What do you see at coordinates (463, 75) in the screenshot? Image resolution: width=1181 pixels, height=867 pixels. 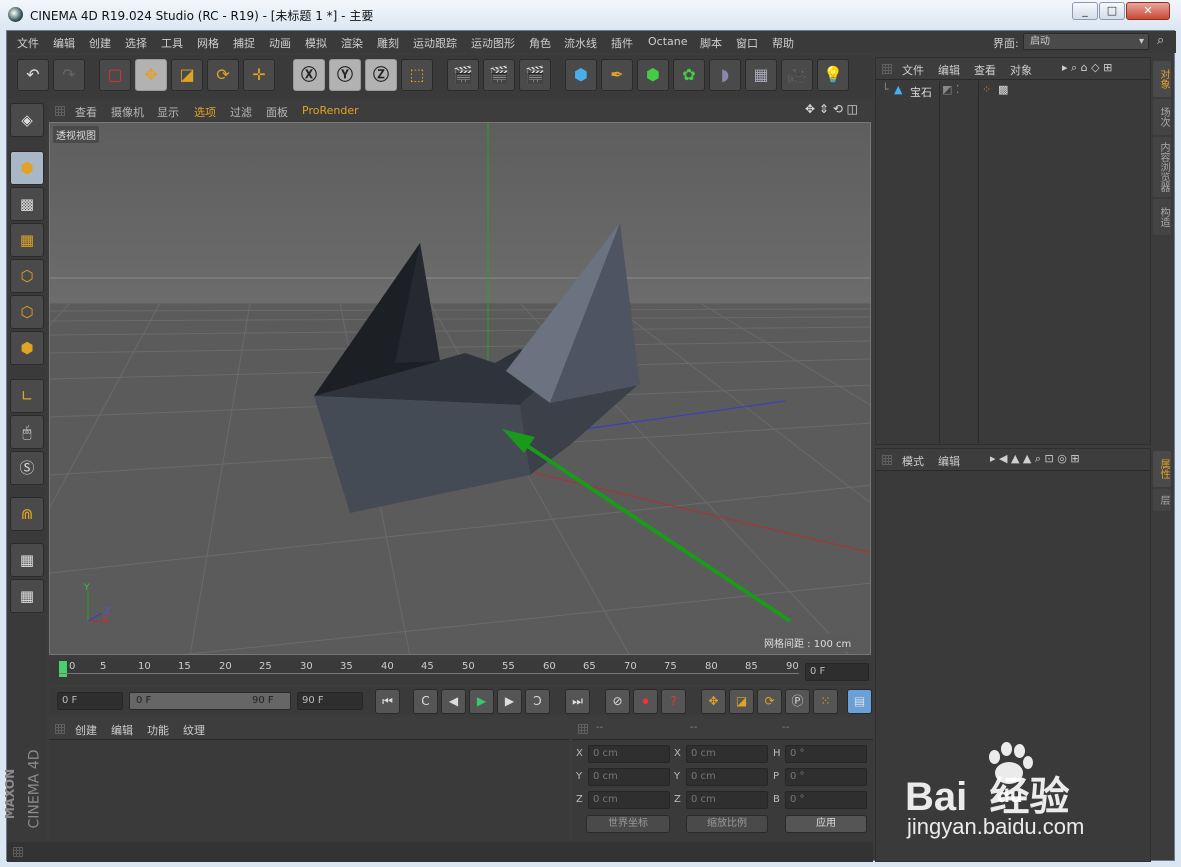 I see `render-view-button: 🎬` at bounding box center [463, 75].